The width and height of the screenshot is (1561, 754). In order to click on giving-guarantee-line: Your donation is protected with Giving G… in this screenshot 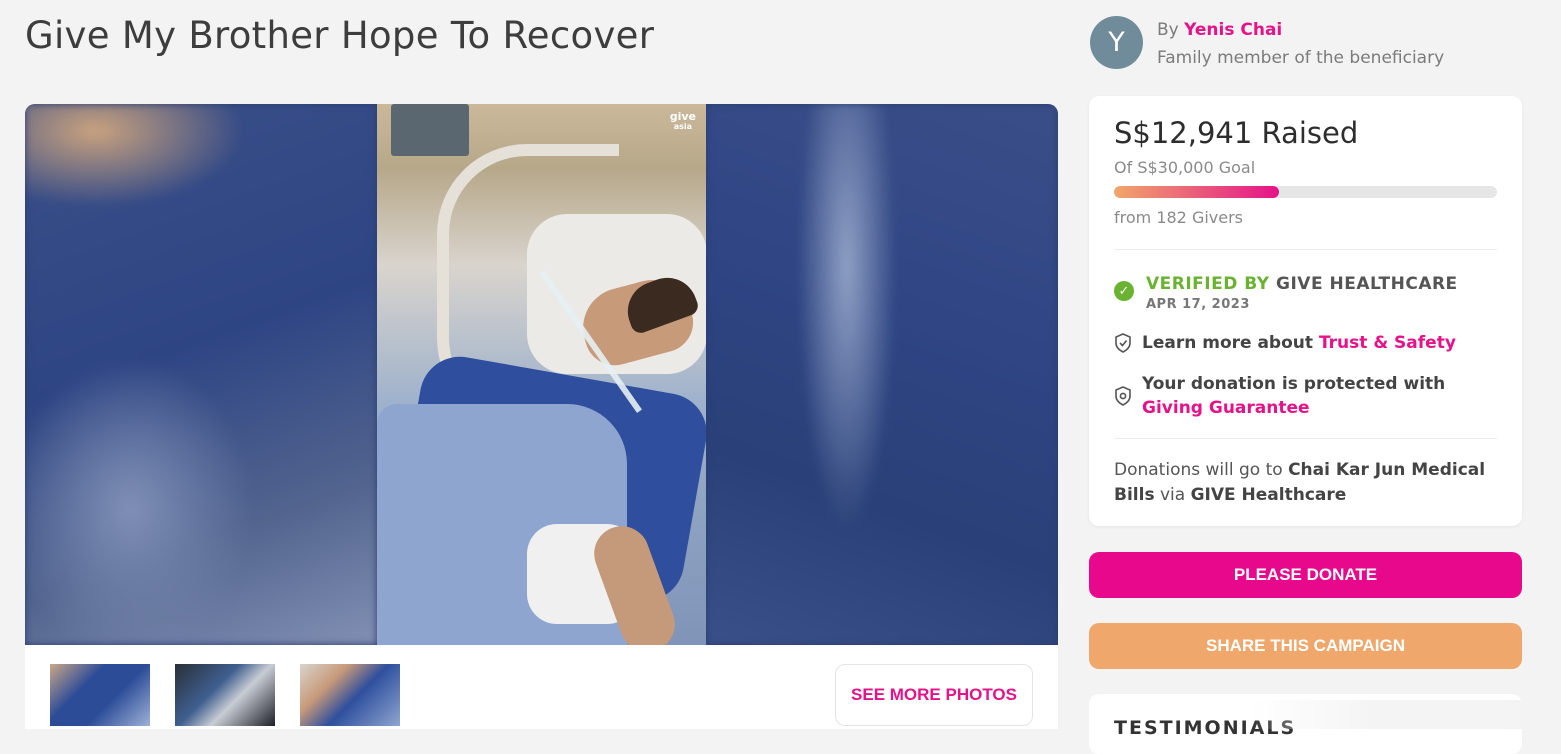, I will do `click(1294, 396)`.